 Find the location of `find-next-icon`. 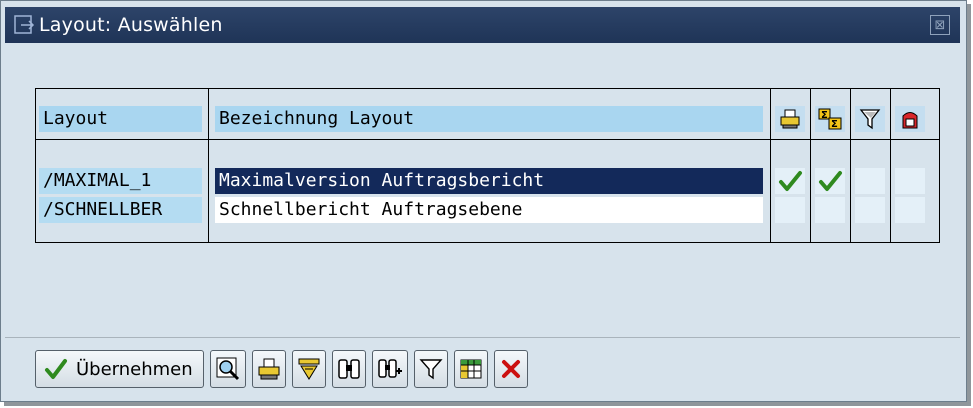

find-next-icon is located at coordinates (389, 368).